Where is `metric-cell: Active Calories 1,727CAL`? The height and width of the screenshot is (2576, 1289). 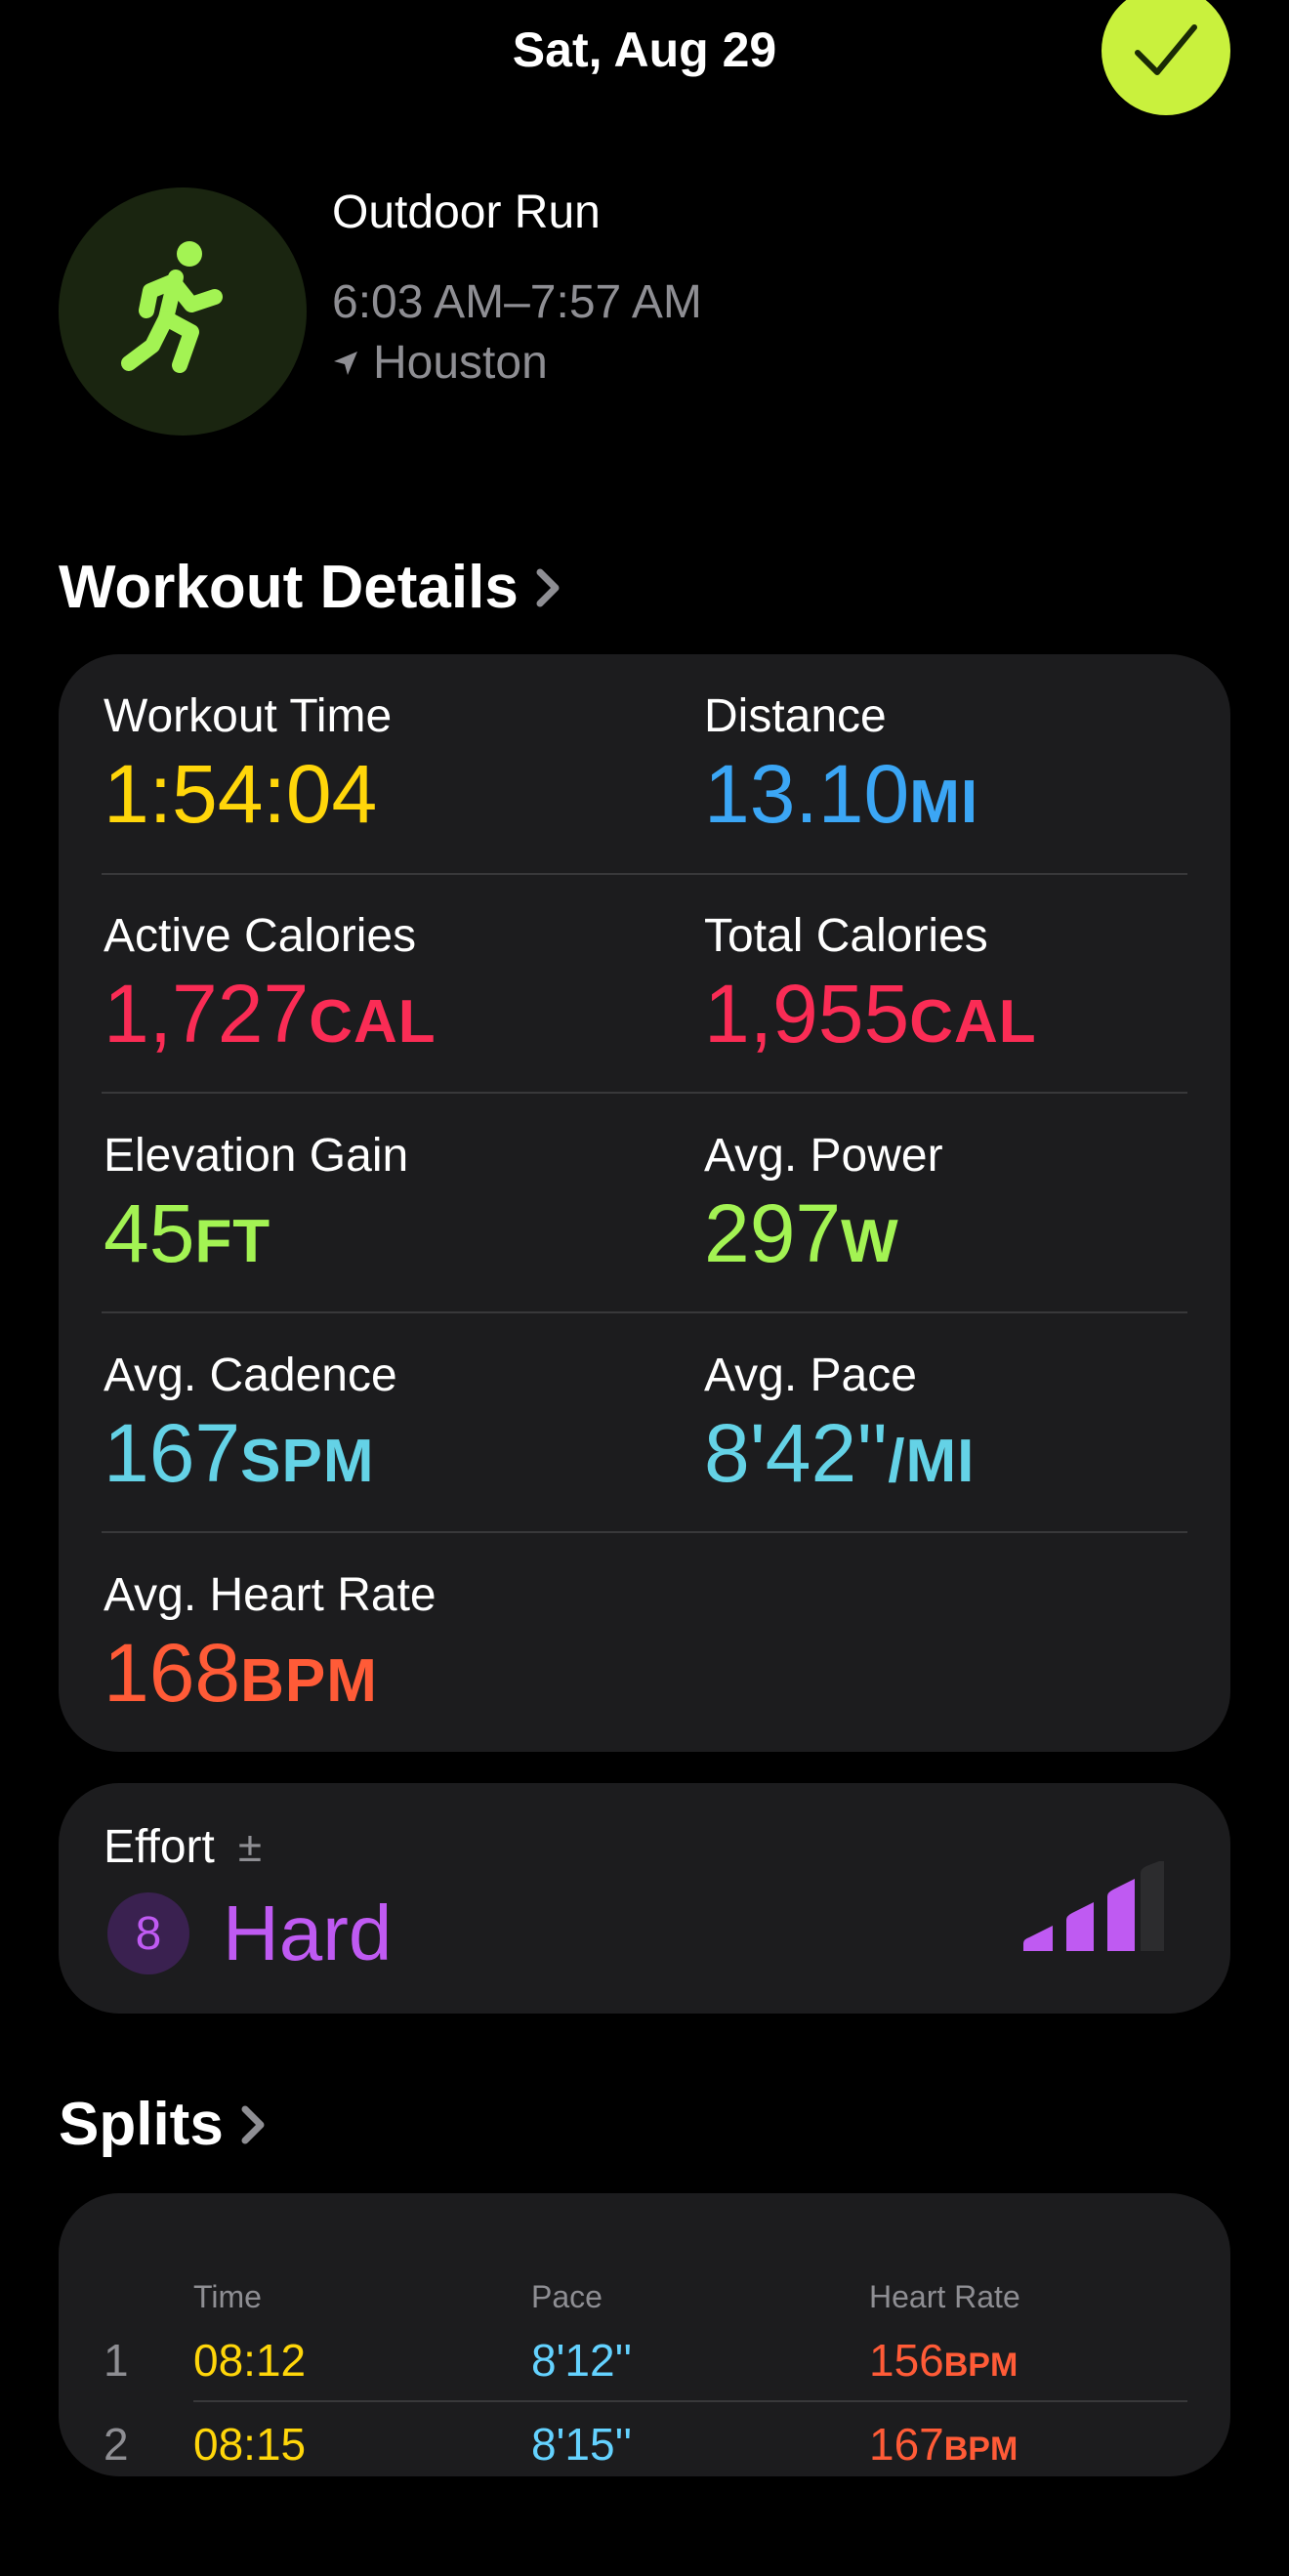
metric-cell: Active Calories 1,727CAL is located at coordinates (270, 982).